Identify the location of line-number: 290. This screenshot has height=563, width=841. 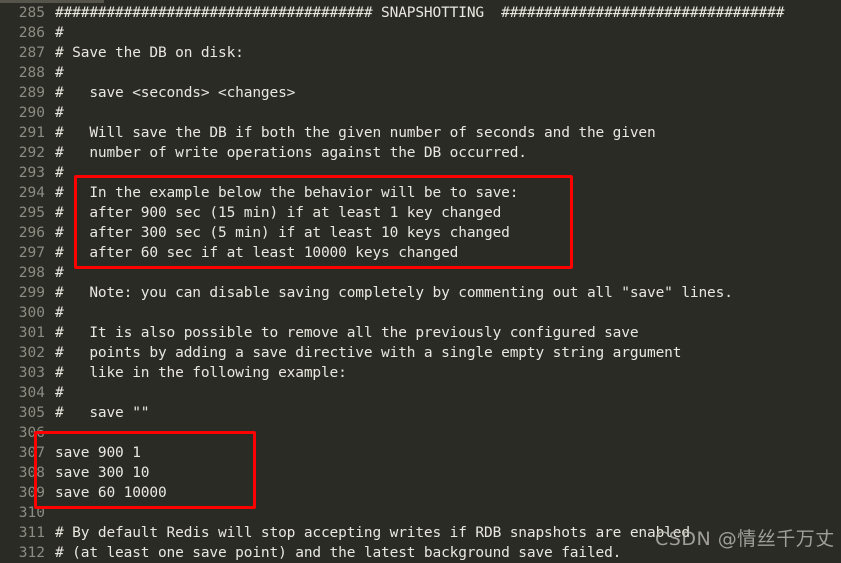
(31, 113).